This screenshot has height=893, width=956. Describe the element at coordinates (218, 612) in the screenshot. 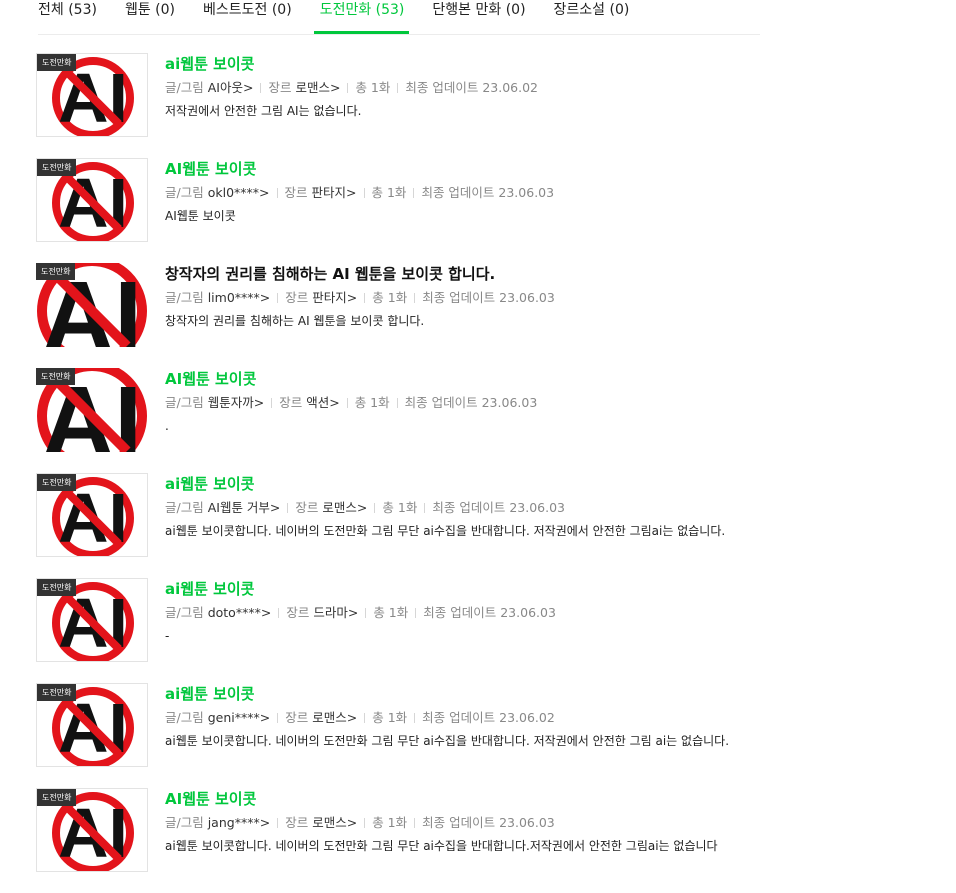

I see `author-link: 글/그림 doto****>` at that location.